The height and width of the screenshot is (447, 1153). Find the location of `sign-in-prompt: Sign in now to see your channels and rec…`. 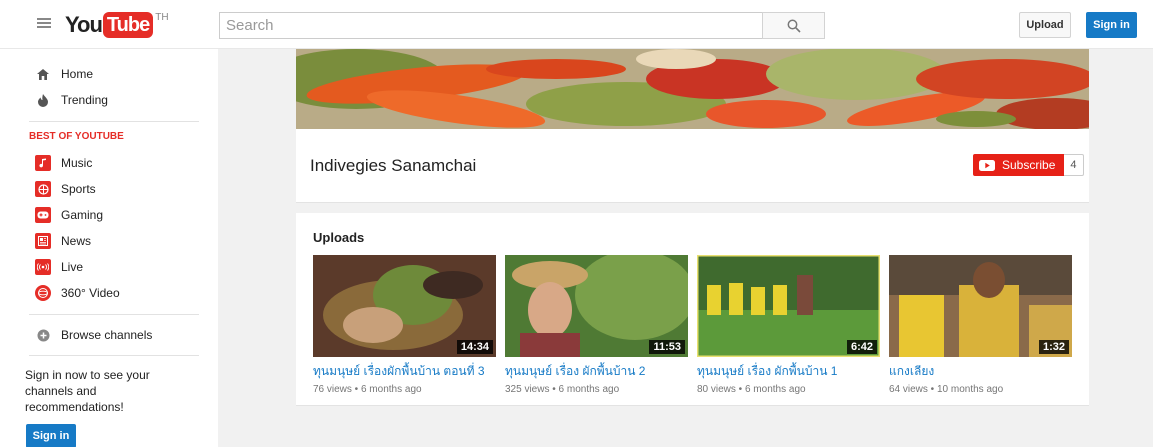

sign-in-prompt: Sign in now to see your channels and rec… is located at coordinates (87, 391).